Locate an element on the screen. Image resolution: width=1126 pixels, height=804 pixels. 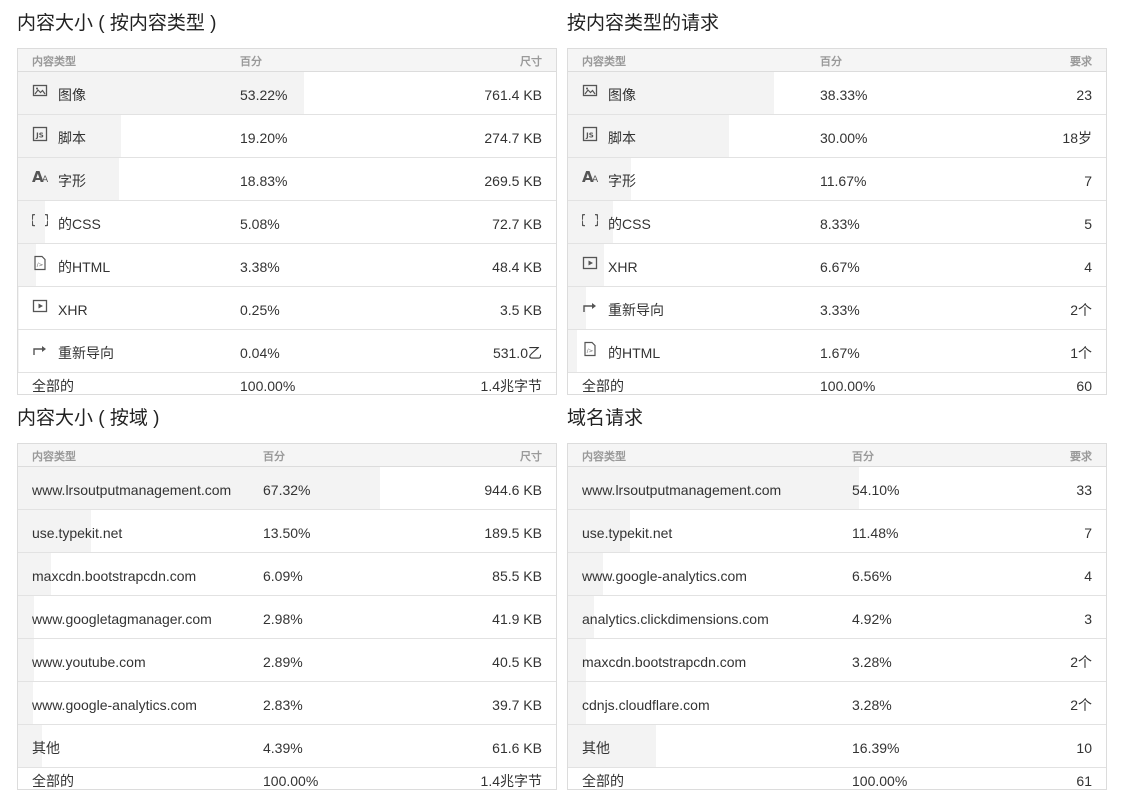
row-percent: 4.39% is located at coordinates (283, 748).